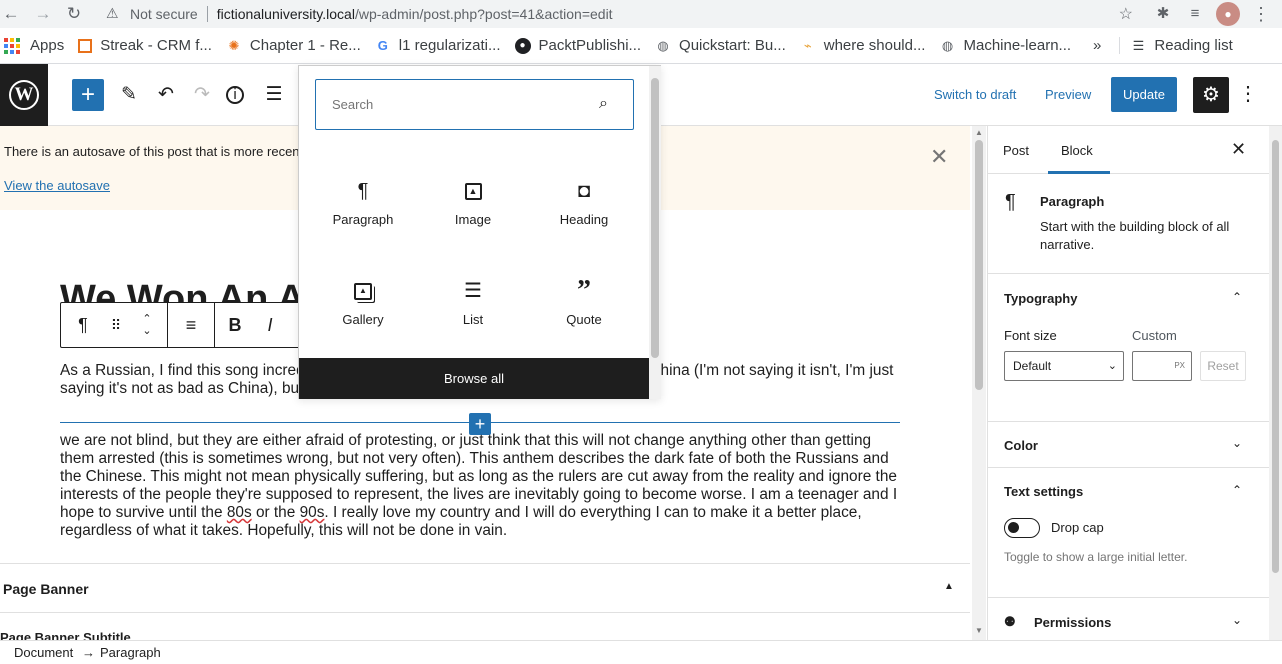  Describe the element at coordinates (235, 95) in the screenshot. I see `info-icon: i` at that location.